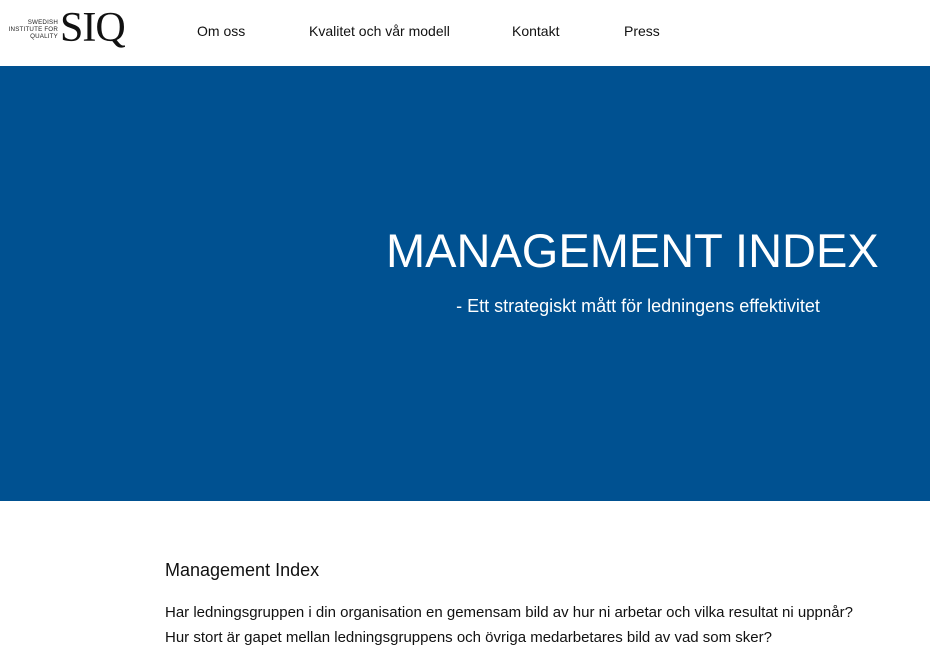  I want to click on content-heading: Management Index, so click(242, 570).